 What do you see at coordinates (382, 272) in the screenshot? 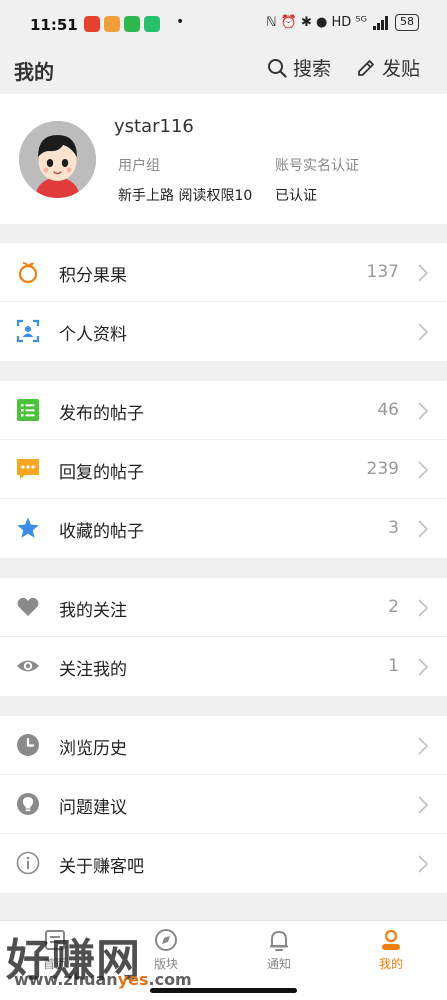
I see `menu-item-count: 137` at bounding box center [382, 272].